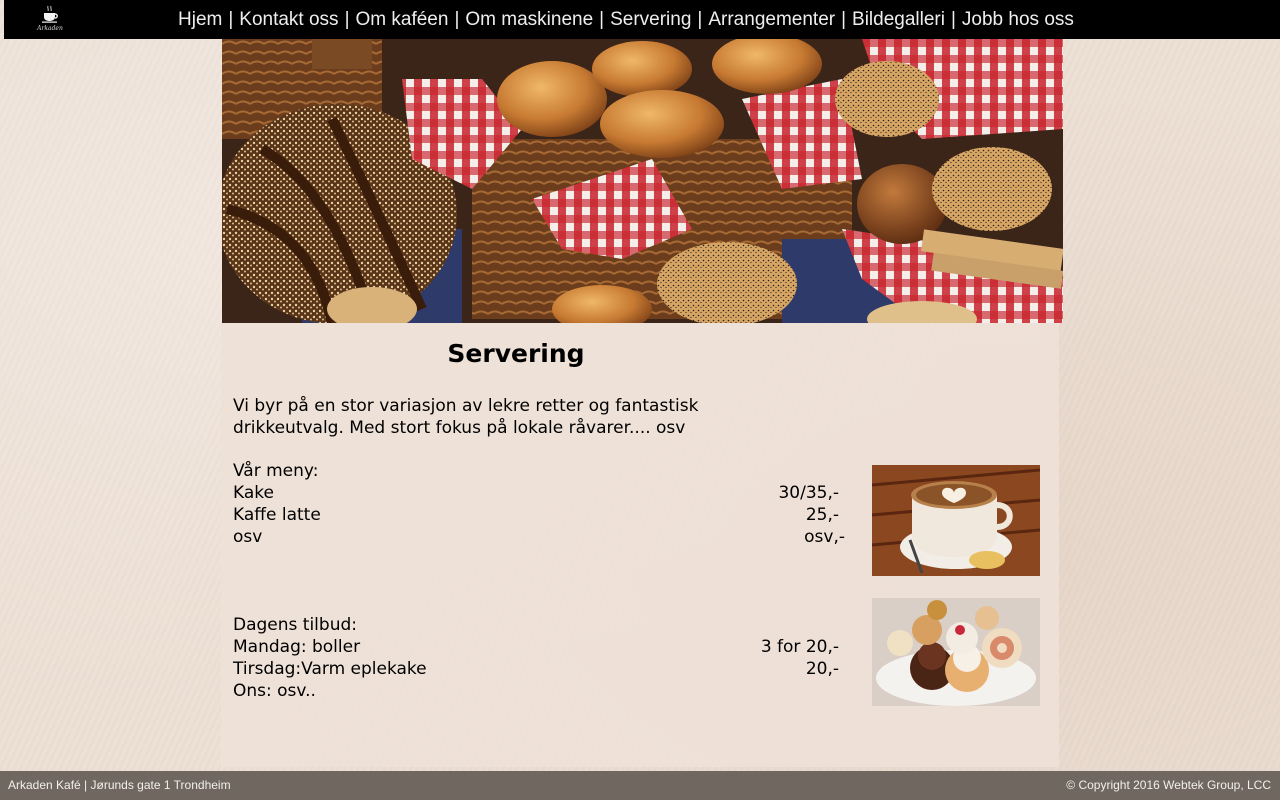  What do you see at coordinates (1018, 20) in the screenshot?
I see `nav-item-jobb-hos-oss: Jobb hos oss` at bounding box center [1018, 20].